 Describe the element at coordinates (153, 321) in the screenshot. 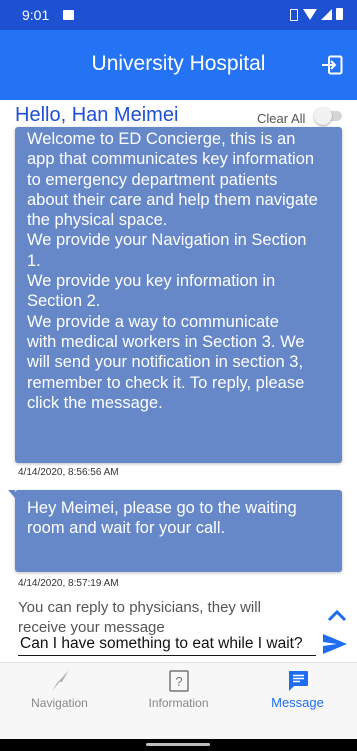

I see `message-line: We provide a way to communicate` at that location.